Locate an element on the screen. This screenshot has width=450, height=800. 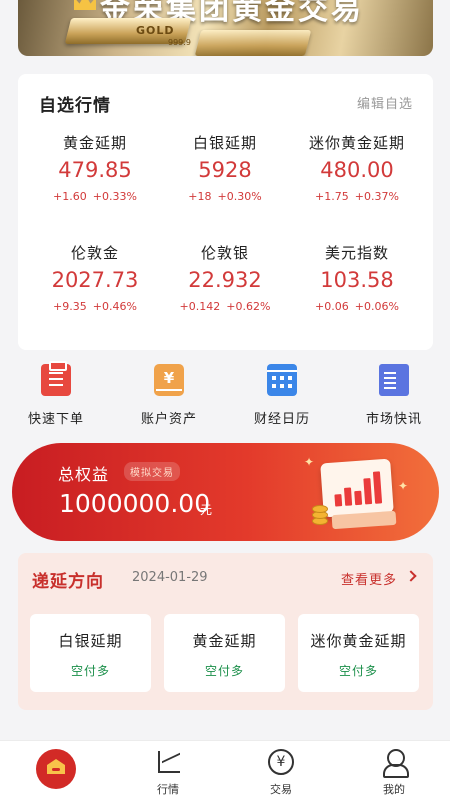
quick-action-label: 账户资产 is located at coordinates (168, 419).